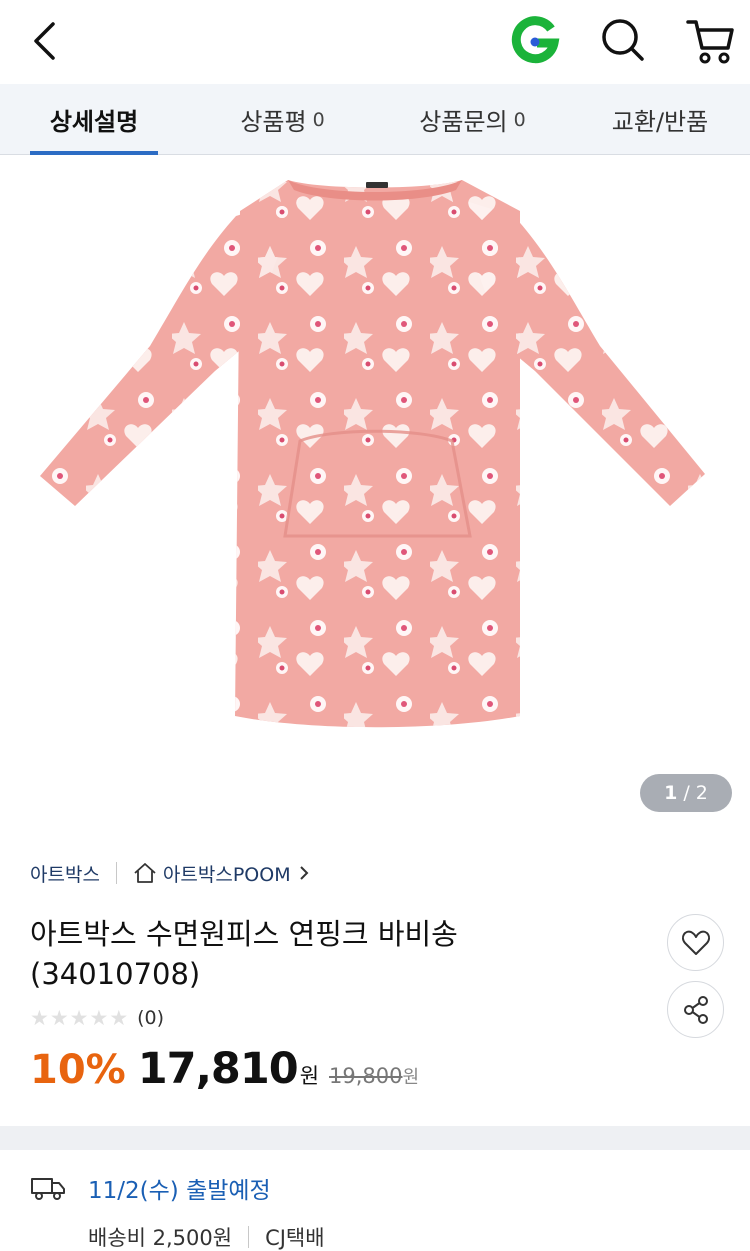 This screenshot has height=1251, width=750. I want to click on tab-description: 상세설명, so click(94, 119).